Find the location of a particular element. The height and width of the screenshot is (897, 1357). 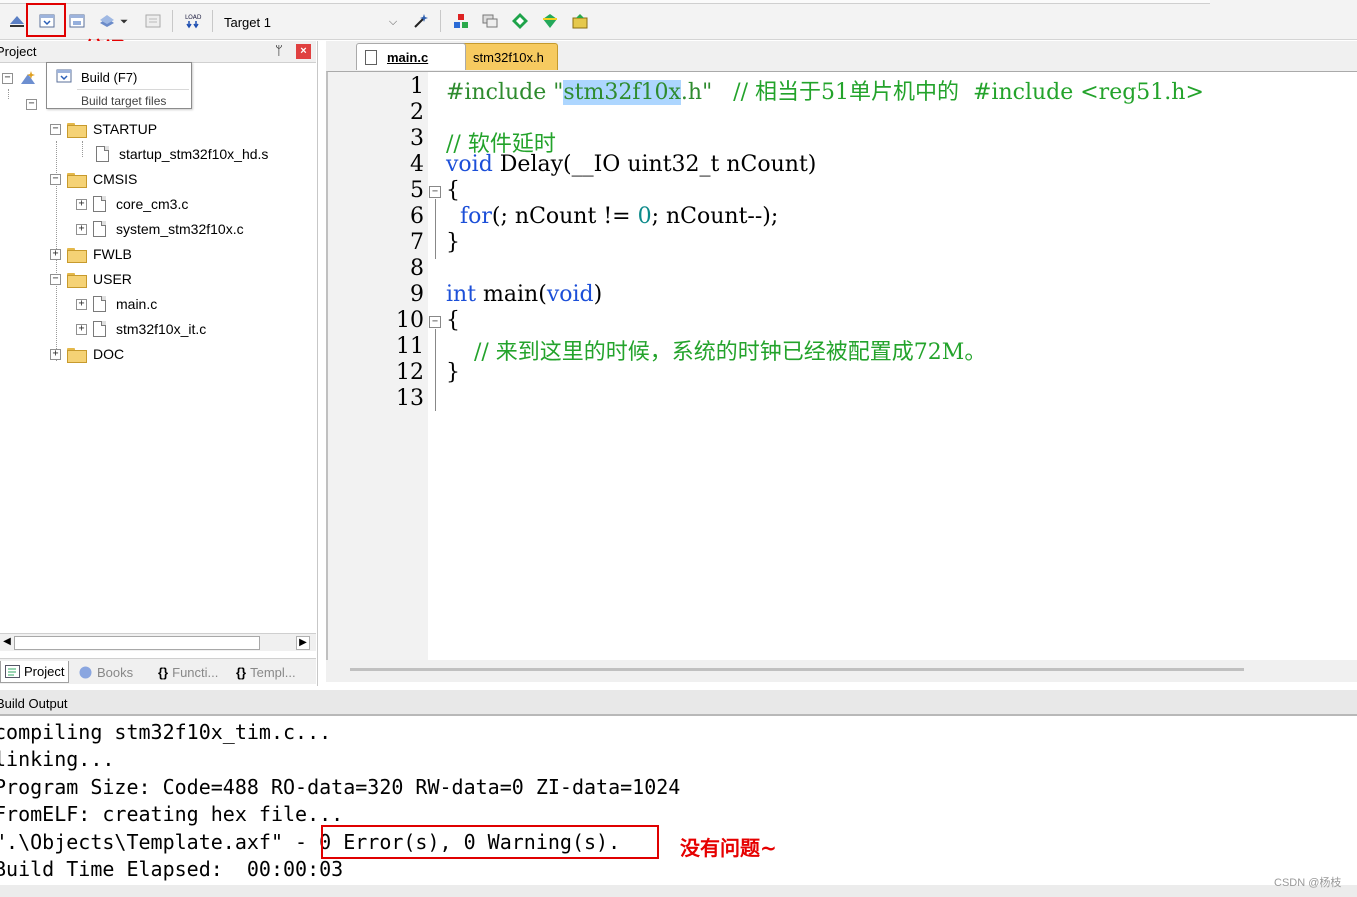

pack-installer-icon is located at coordinates (550, 21).